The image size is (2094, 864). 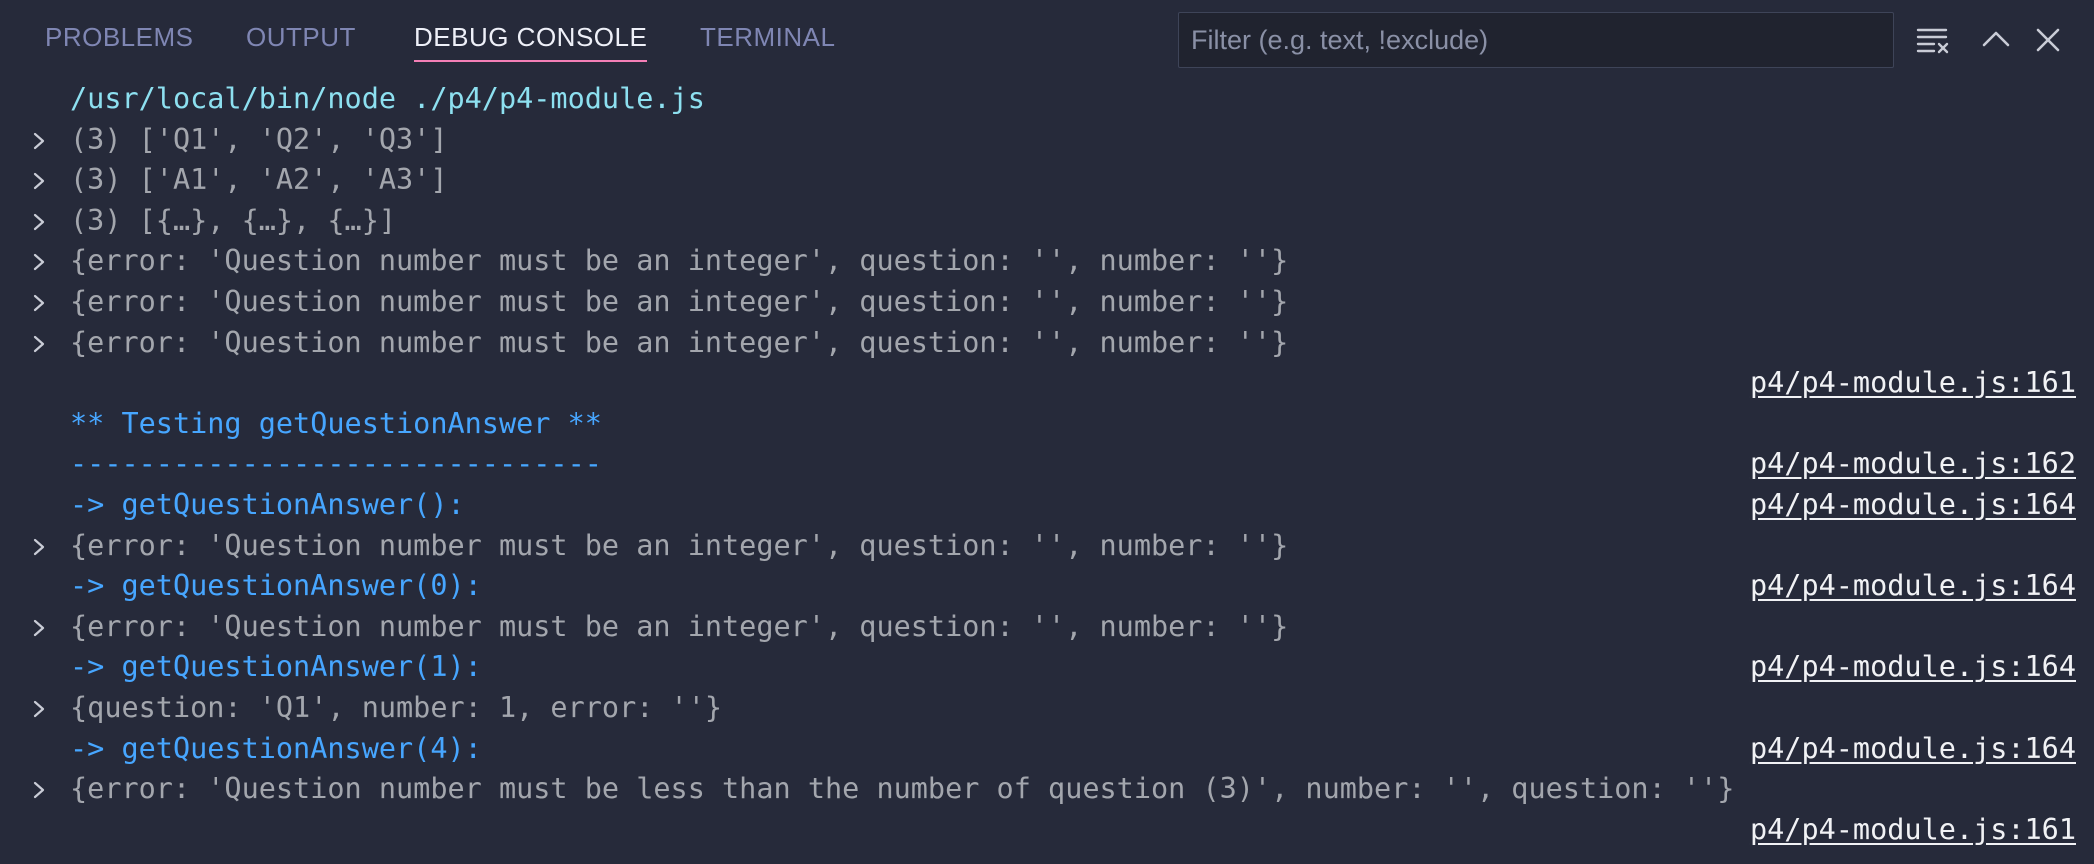 I want to click on chevron-up-icon, so click(x=1996, y=39).